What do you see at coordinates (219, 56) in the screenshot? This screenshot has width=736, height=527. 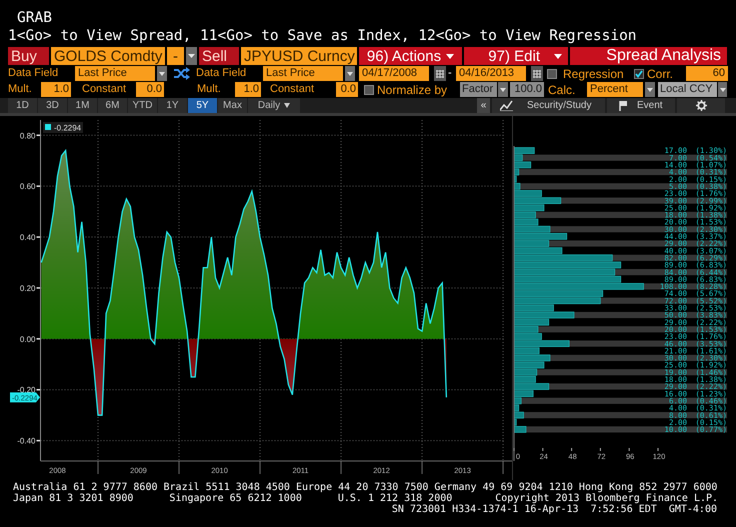 I see `sell-button: Sell` at bounding box center [219, 56].